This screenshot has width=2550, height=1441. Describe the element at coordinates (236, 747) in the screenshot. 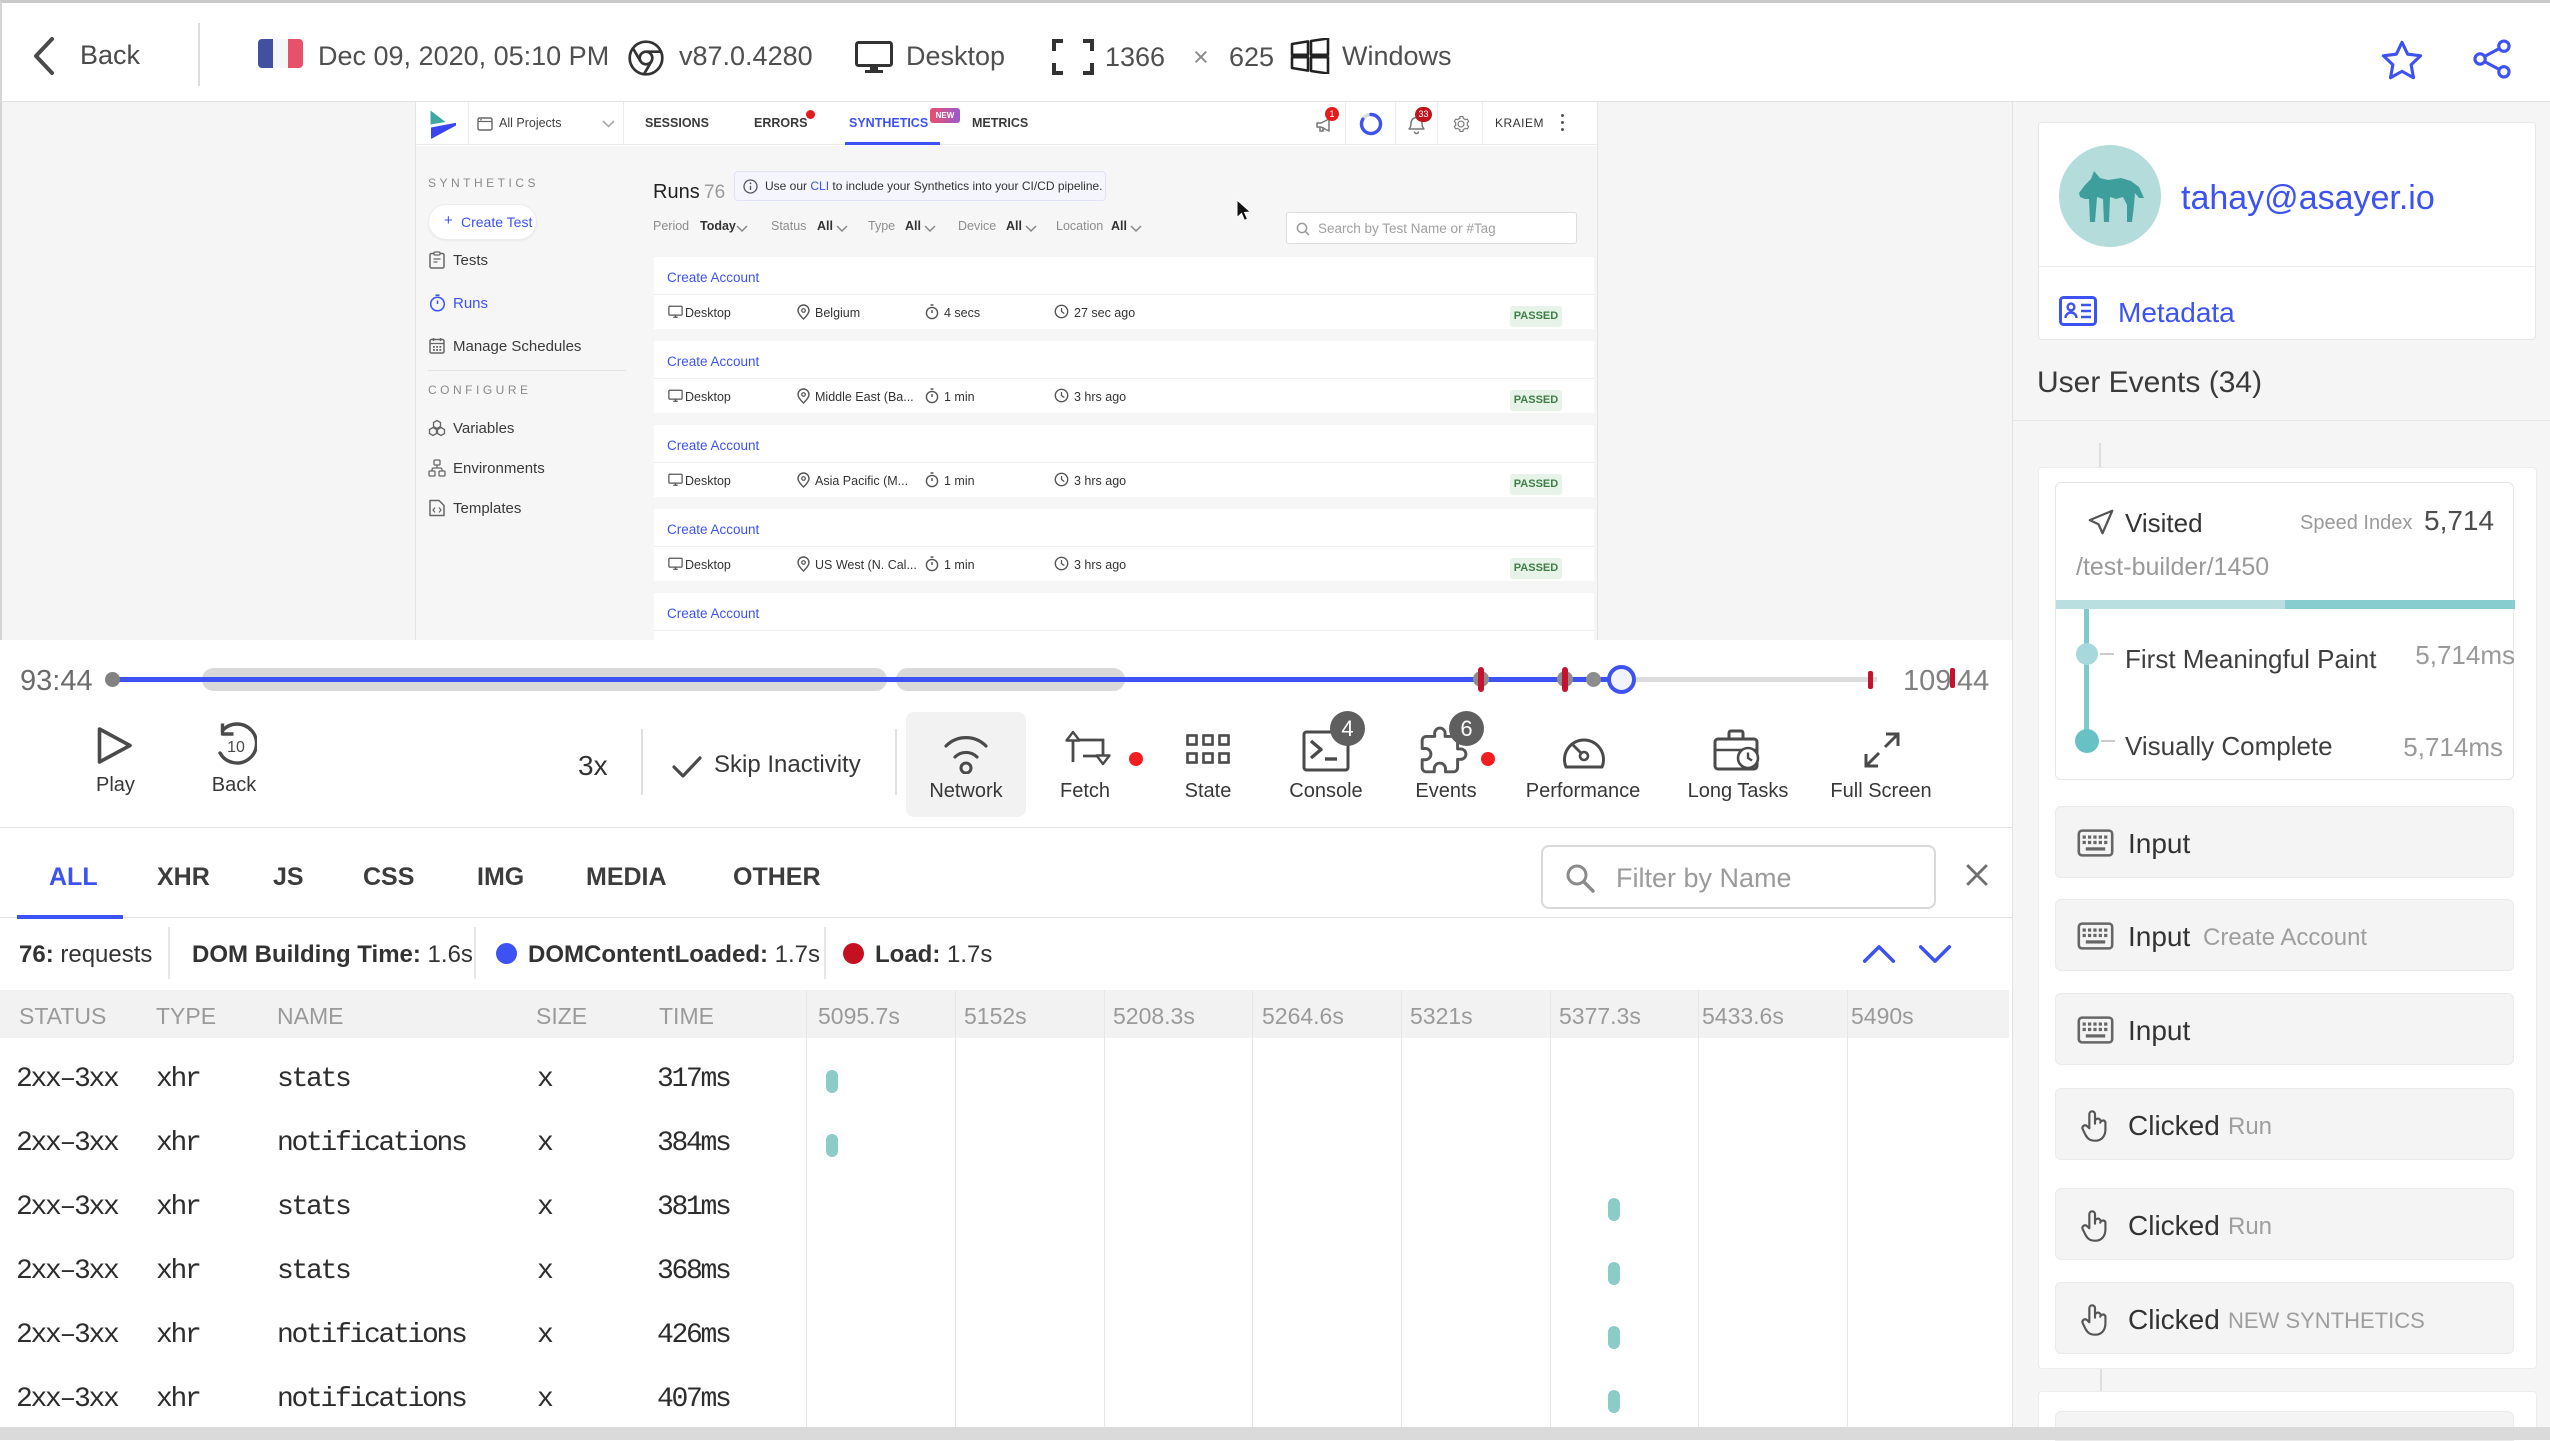

I see `svg-text: 10` at that location.